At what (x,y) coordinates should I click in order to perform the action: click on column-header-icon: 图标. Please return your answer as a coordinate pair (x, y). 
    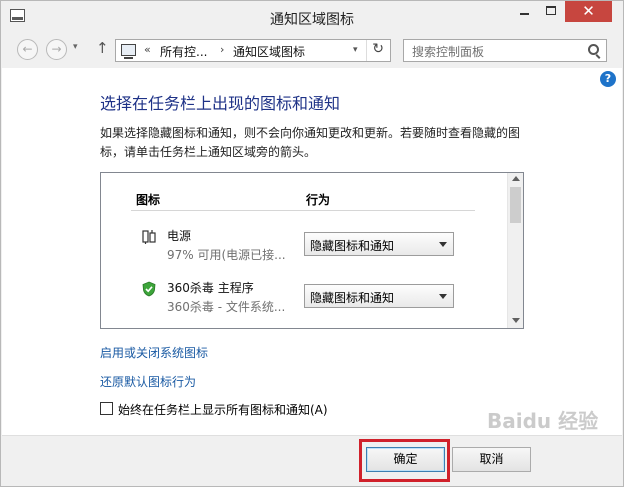
    Looking at the image, I should click on (148, 200).